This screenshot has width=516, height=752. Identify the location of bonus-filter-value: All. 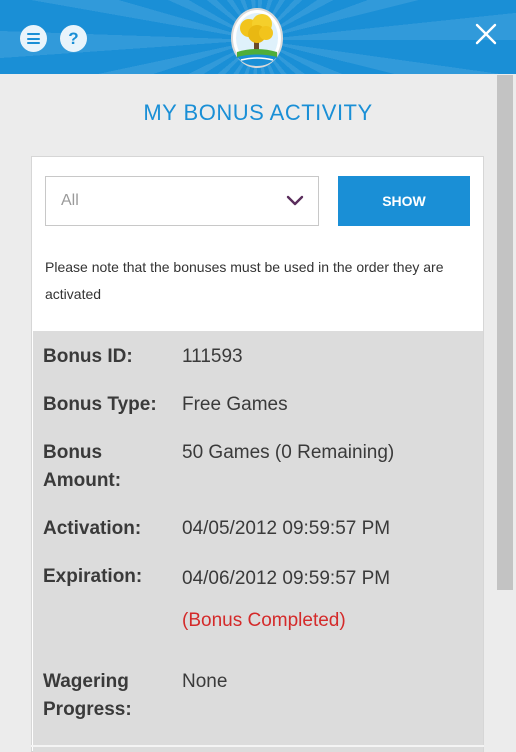
(70, 200).